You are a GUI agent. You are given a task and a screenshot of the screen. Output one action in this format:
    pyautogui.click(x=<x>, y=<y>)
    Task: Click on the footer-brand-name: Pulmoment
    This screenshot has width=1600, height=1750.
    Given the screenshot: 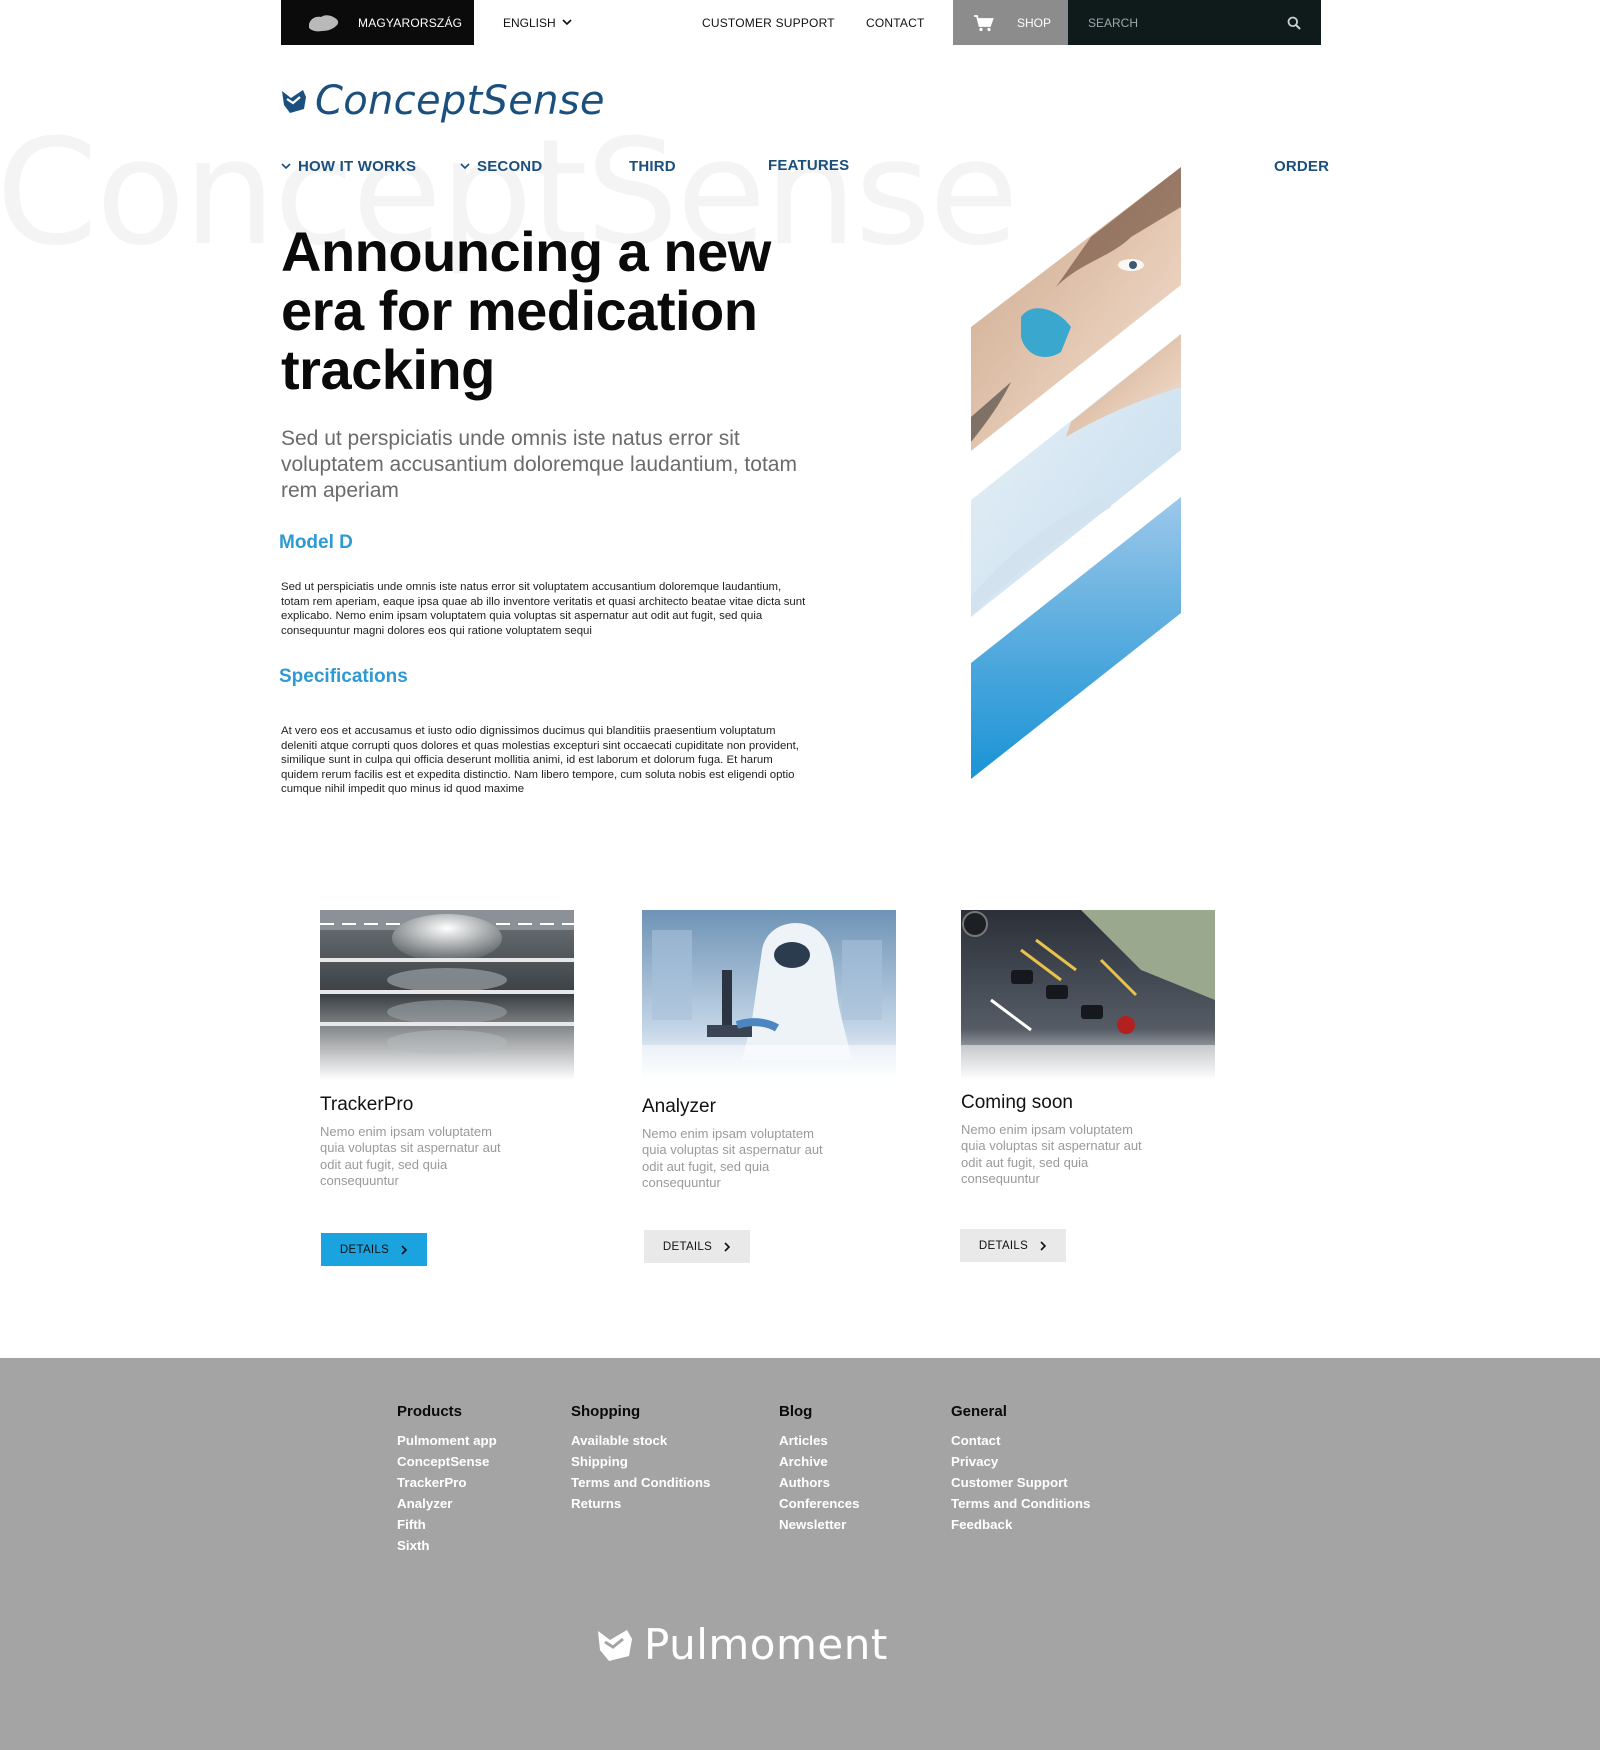 What is the action you would take?
    pyautogui.click(x=766, y=1644)
    